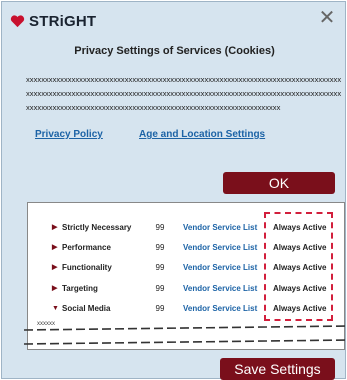 The width and height of the screenshot is (347, 380). Describe the element at coordinates (279, 183) in the screenshot. I see `ok-button: OK` at that location.